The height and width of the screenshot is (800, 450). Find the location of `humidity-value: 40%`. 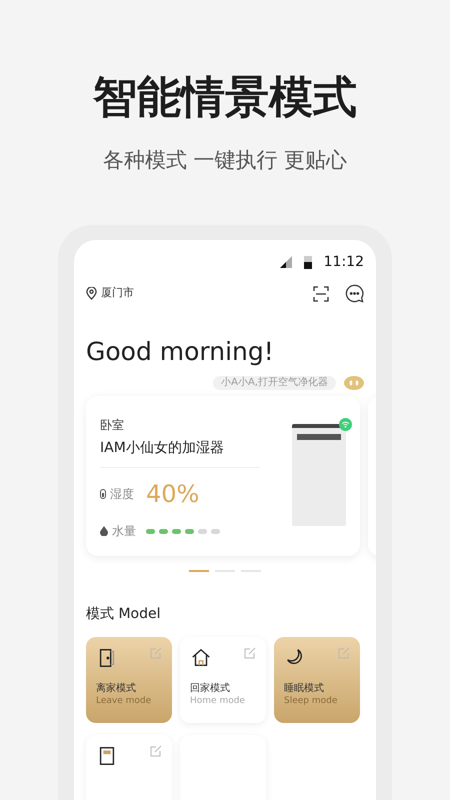

humidity-value: 40% is located at coordinates (173, 494).